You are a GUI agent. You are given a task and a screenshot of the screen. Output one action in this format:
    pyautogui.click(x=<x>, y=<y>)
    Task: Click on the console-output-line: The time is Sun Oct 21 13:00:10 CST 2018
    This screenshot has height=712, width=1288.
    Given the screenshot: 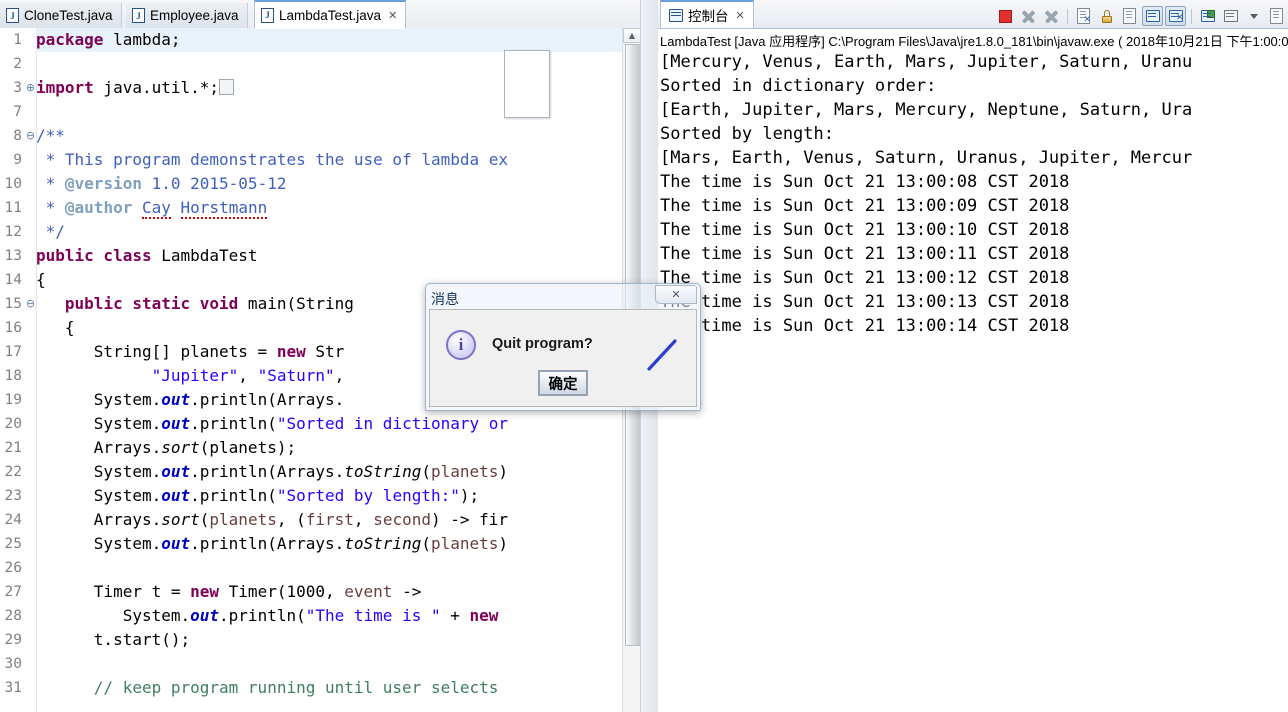 What is the action you would take?
    pyautogui.click(x=865, y=230)
    